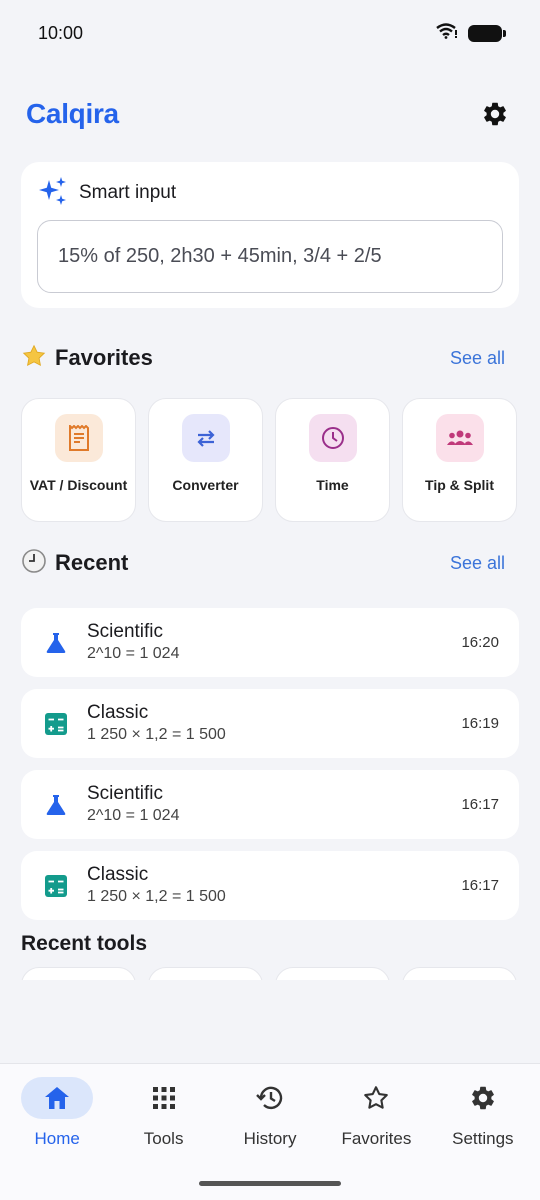 The width and height of the screenshot is (540, 1200). I want to click on smart-input-field: 15% of 250, 2h30 + 45min, 3/4 + 2/5, so click(270, 256).